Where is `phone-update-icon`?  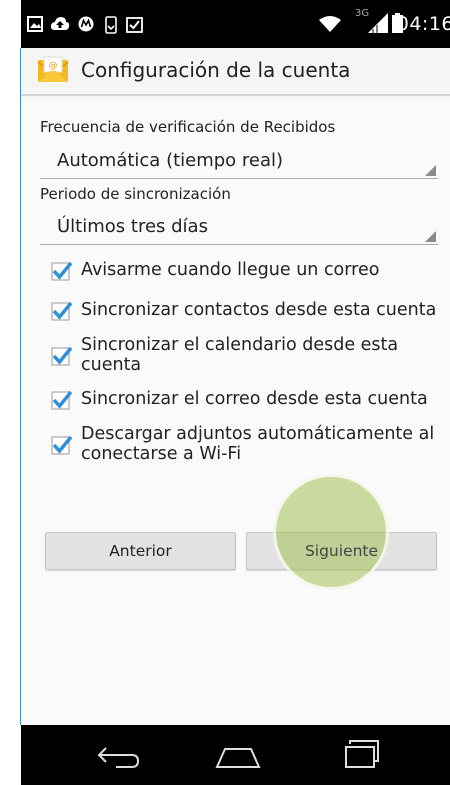 phone-update-icon is located at coordinates (111, 27).